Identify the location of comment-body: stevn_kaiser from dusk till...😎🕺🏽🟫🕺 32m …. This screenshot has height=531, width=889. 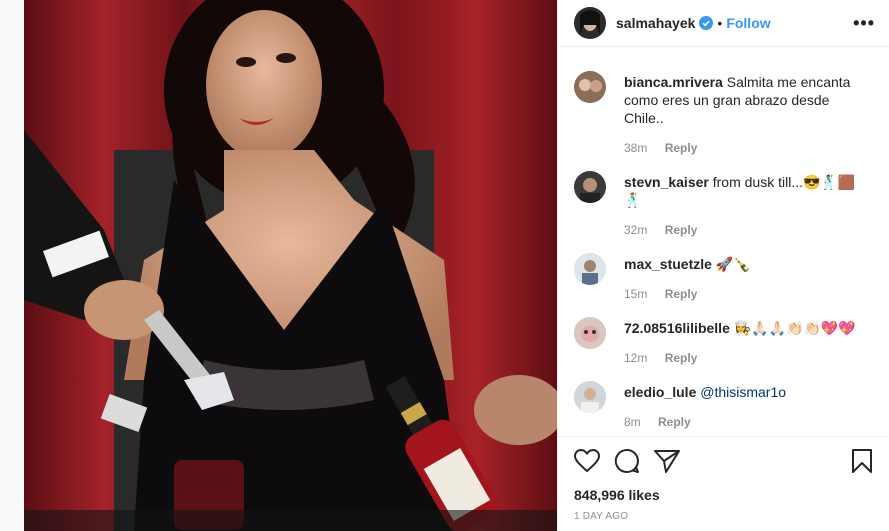
(744, 206).